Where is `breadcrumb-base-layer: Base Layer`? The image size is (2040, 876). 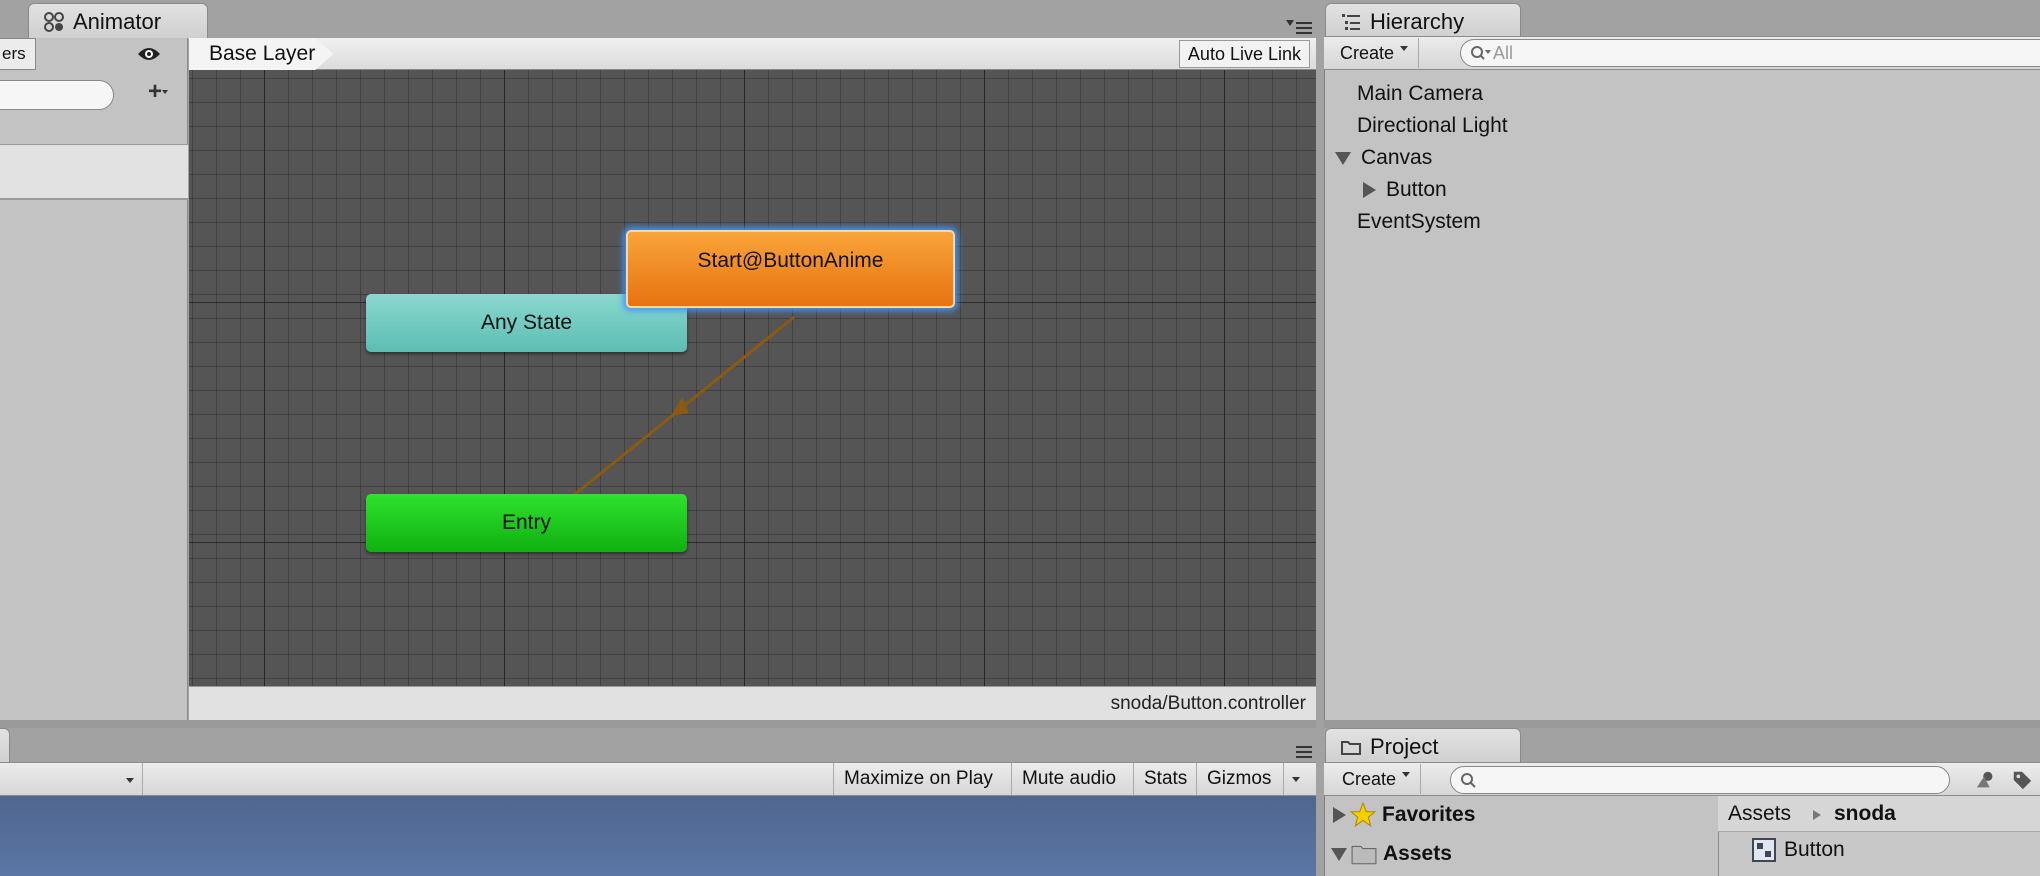
breadcrumb-base-layer: Base Layer is located at coordinates (261, 54).